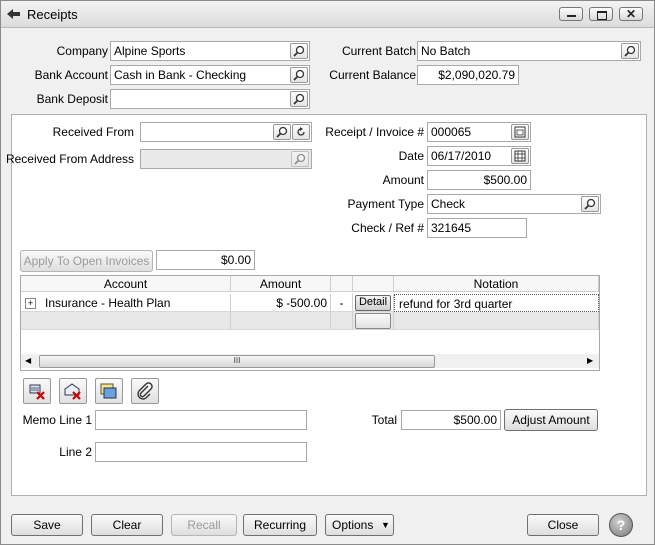  What do you see at coordinates (282, 132) in the screenshot?
I see `received-from-lookup-icon` at bounding box center [282, 132].